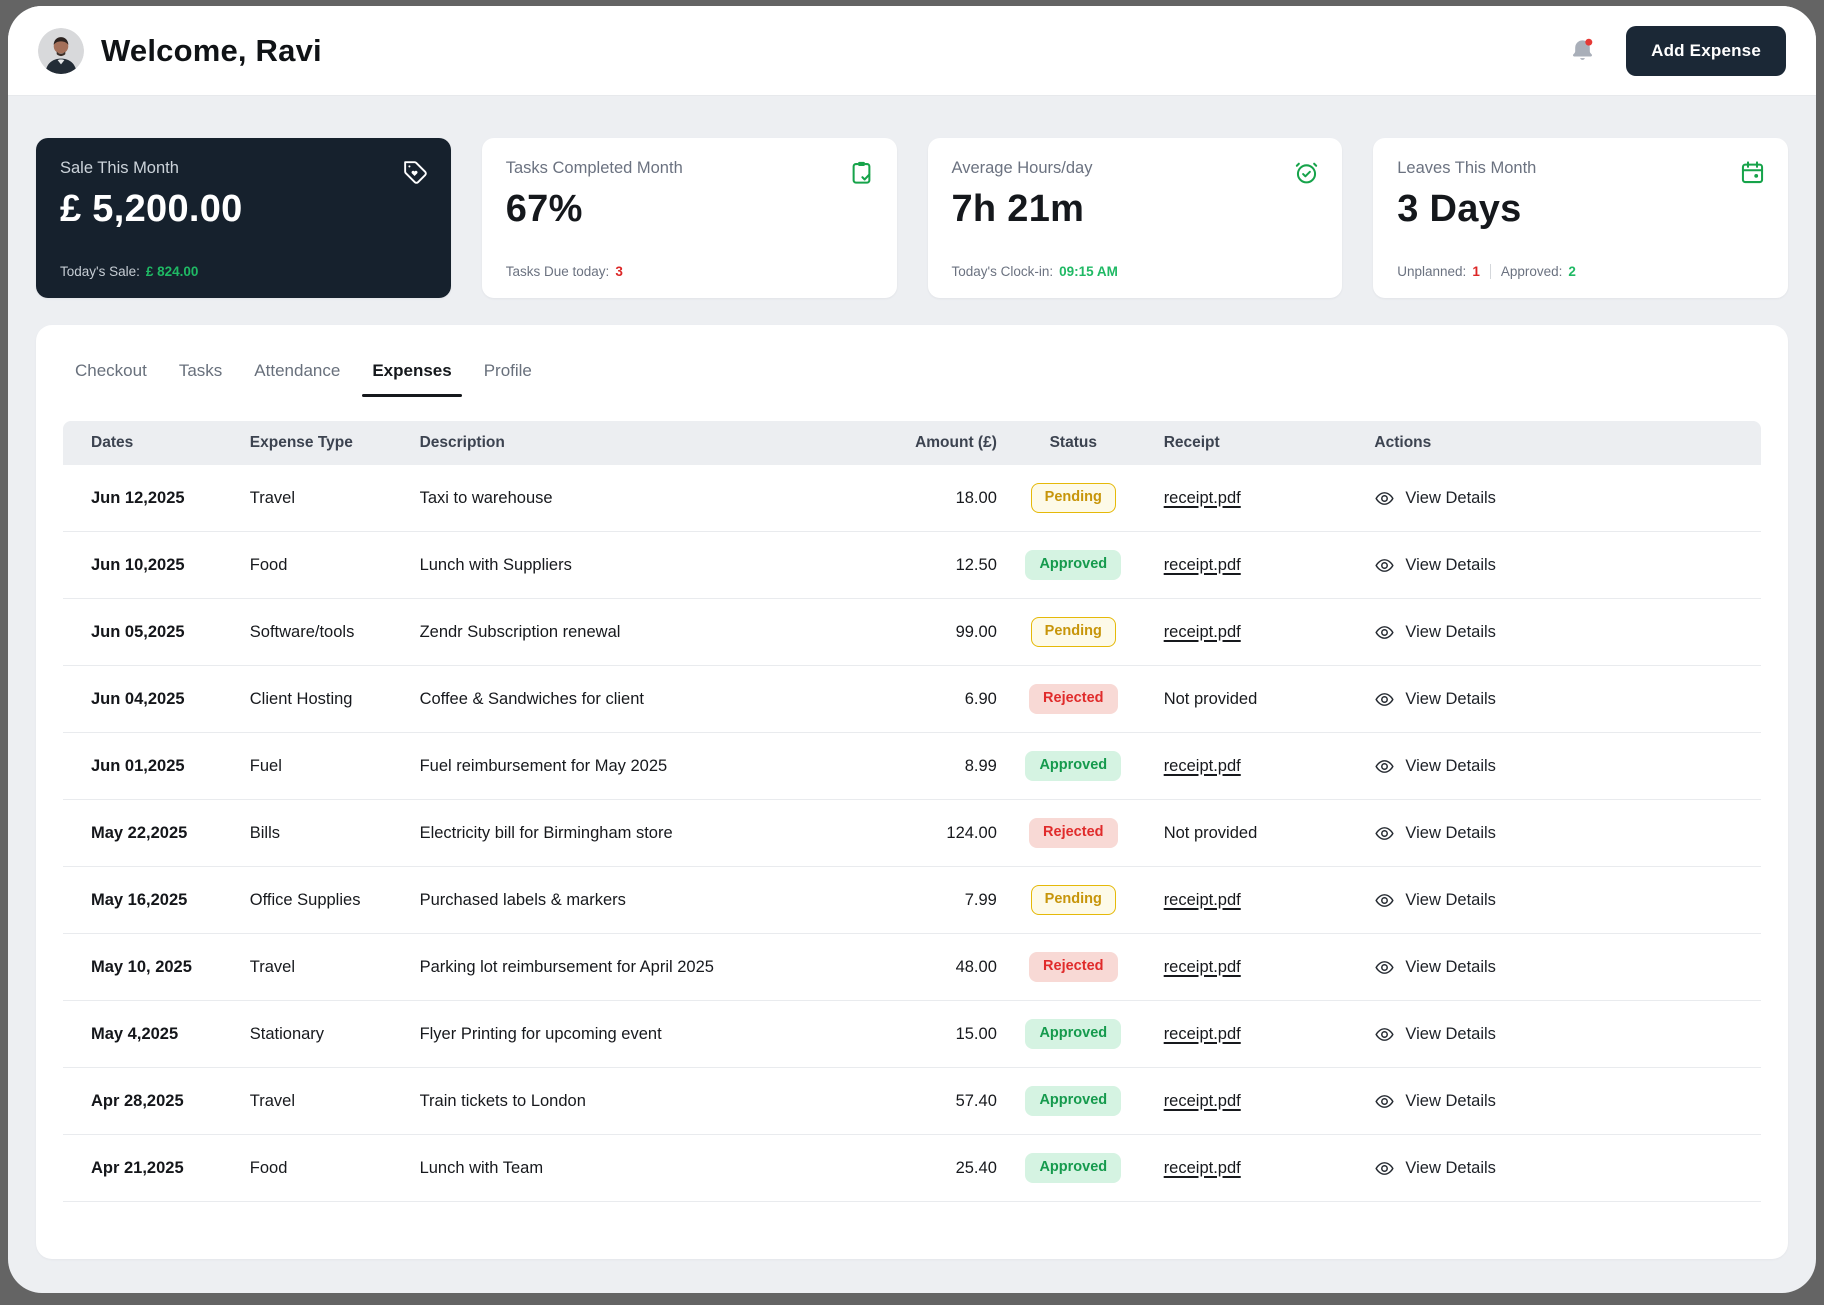  Describe the element at coordinates (1706, 50) in the screenshot. I see `add-expense-button: Add Expense` at that location.